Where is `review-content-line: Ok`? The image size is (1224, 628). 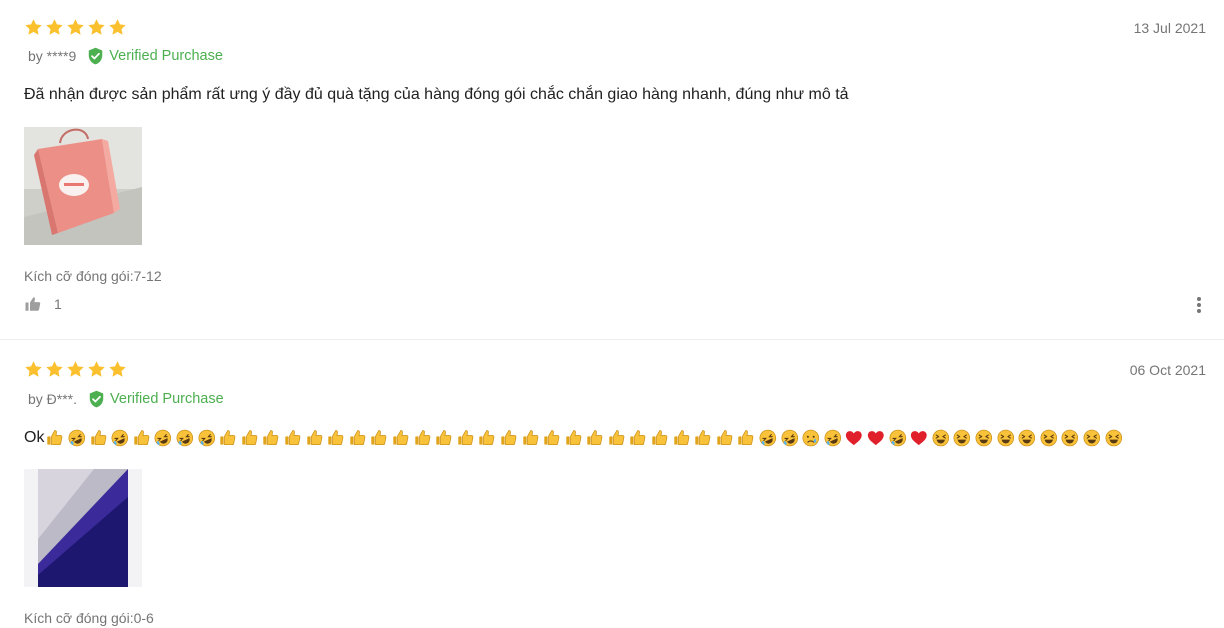 review-content-line: Ok is located at coordinates (574, 438).